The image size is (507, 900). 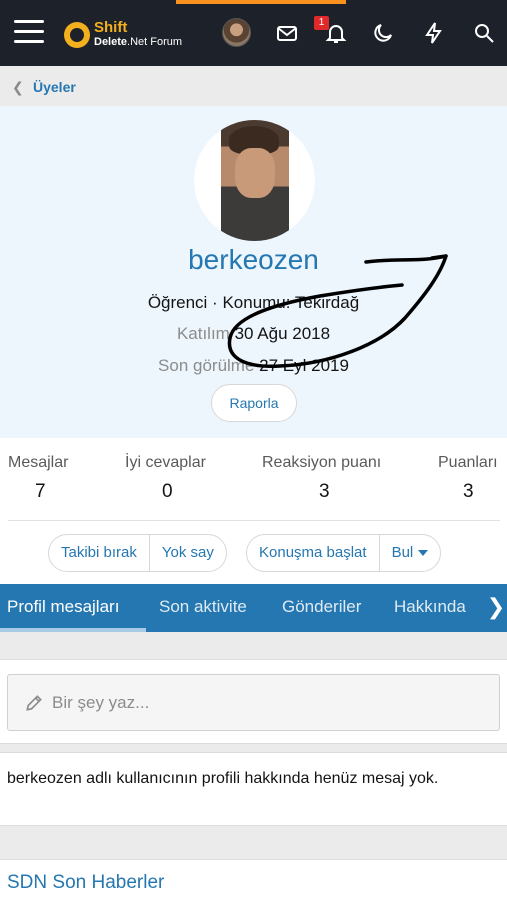 I want to click on joined-label: Katılım, so click(x=203, y=333).